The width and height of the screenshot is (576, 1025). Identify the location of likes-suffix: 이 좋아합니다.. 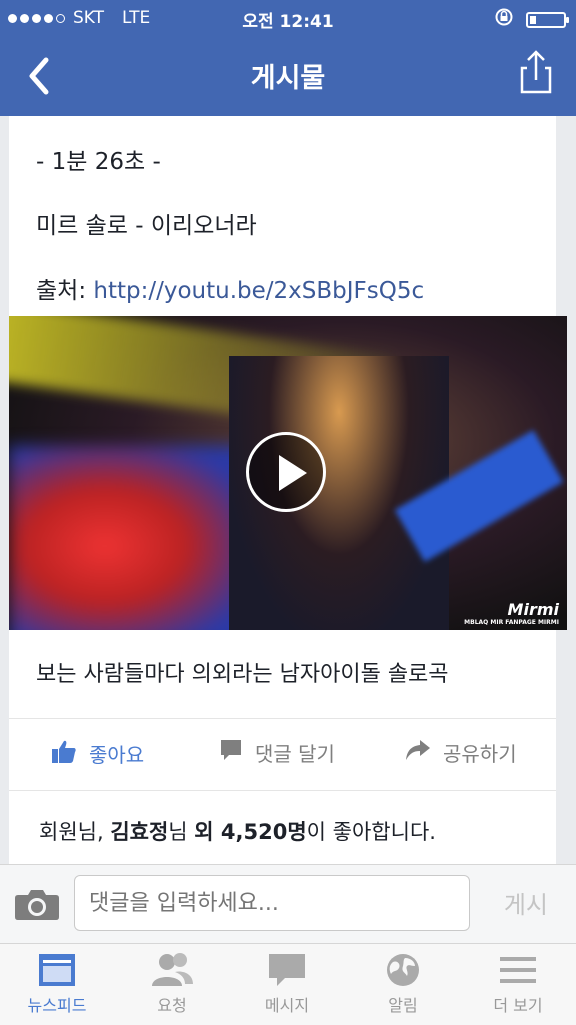
(371, 832).